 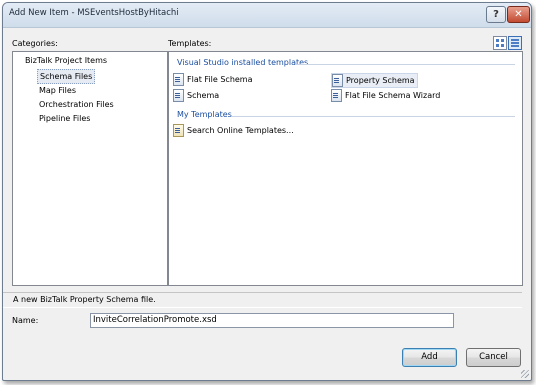 What do you see at coordinates (374, 80) in the screenshot?
I see `template-property-schema: Property Schema` at bounding box center [374, 80].